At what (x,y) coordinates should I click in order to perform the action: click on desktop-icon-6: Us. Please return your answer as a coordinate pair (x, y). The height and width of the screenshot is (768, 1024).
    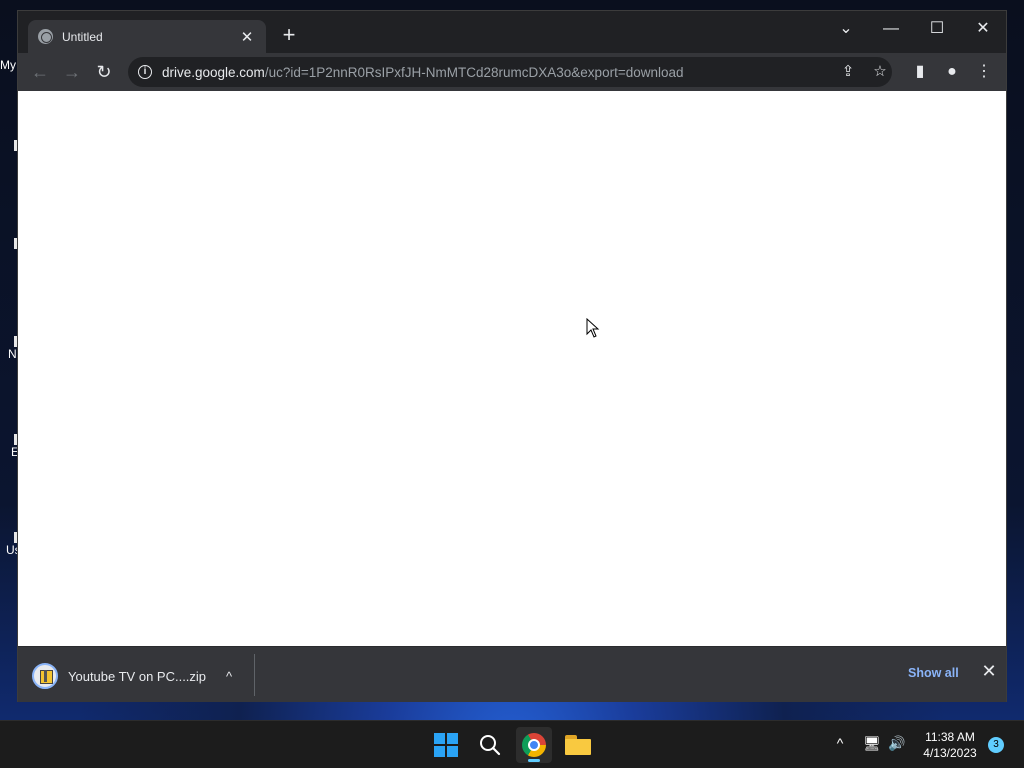
    Looking at the image, I should click on (9, 544).